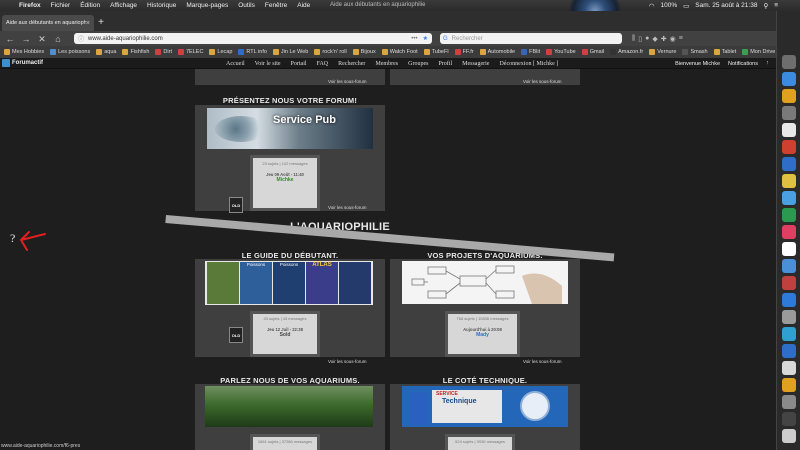 Image resolution: width=800 pixels, height=450 pixels. Describe the element at coordinates (673, 39) in the screenshot. I see `extension-icon-4: ◉` at that location.